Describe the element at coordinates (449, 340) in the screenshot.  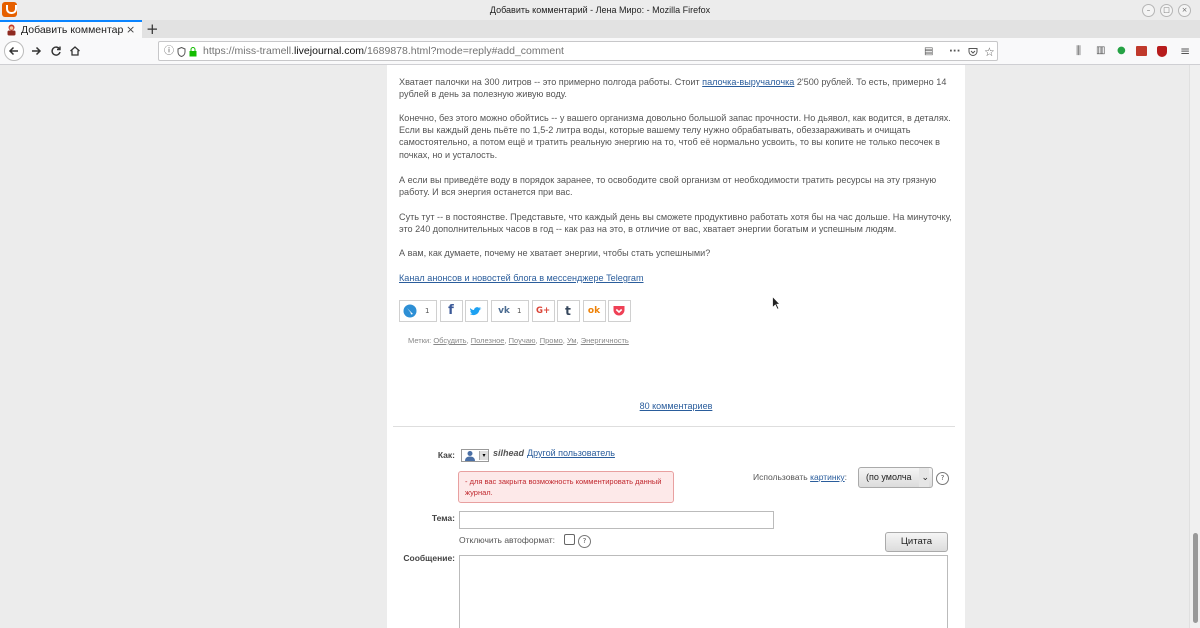
I see `tag-link: Обсудить` at that location.